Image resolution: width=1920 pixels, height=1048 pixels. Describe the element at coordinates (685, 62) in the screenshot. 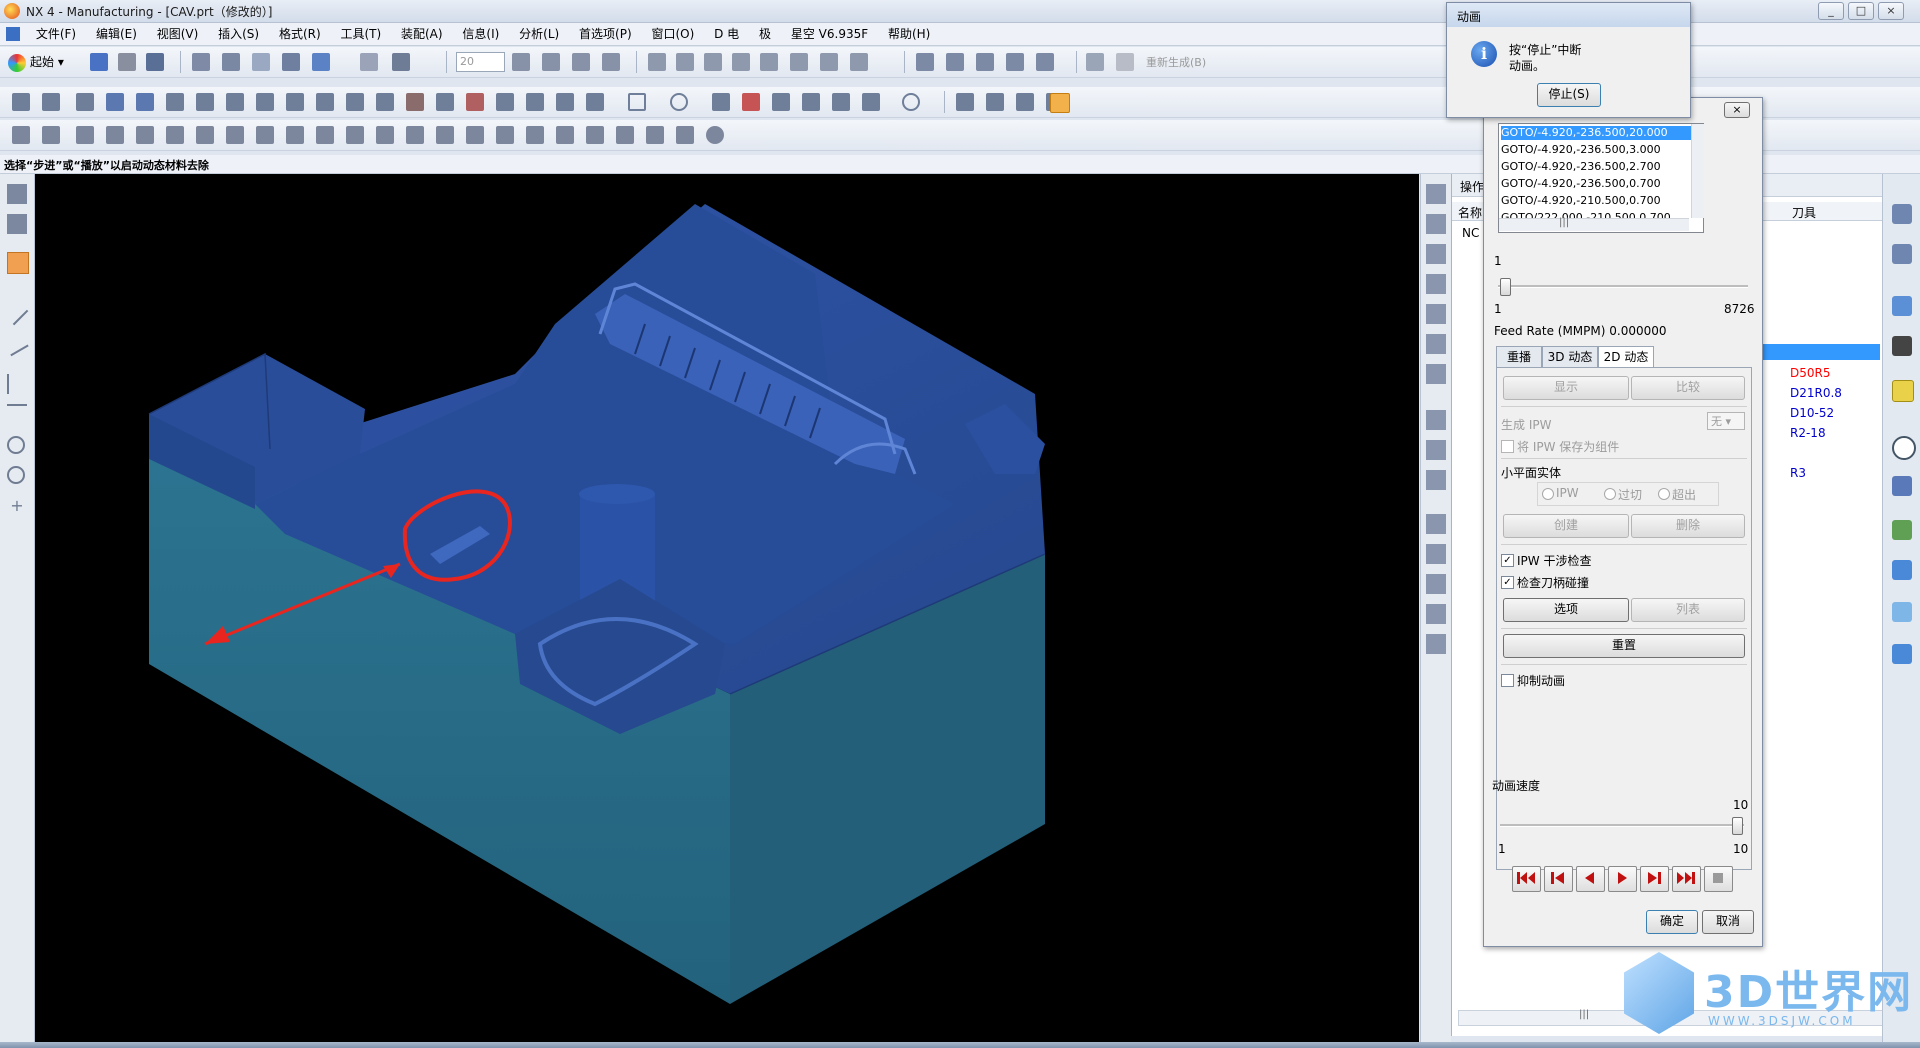

I see `wcs-origin-icon` at that location.